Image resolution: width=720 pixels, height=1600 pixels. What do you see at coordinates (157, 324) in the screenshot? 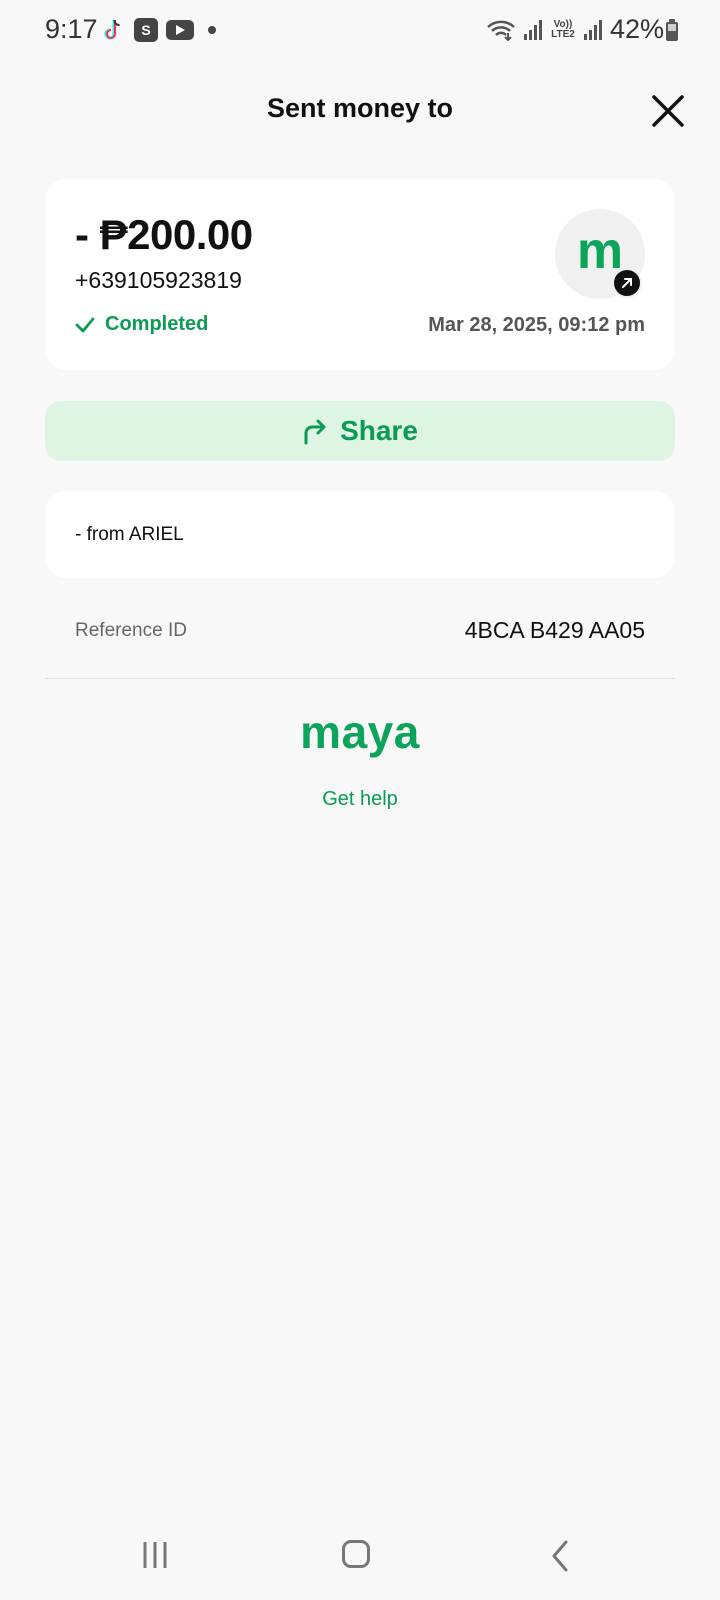
I see `status-text: Completed` at bounding box center [157, 324].